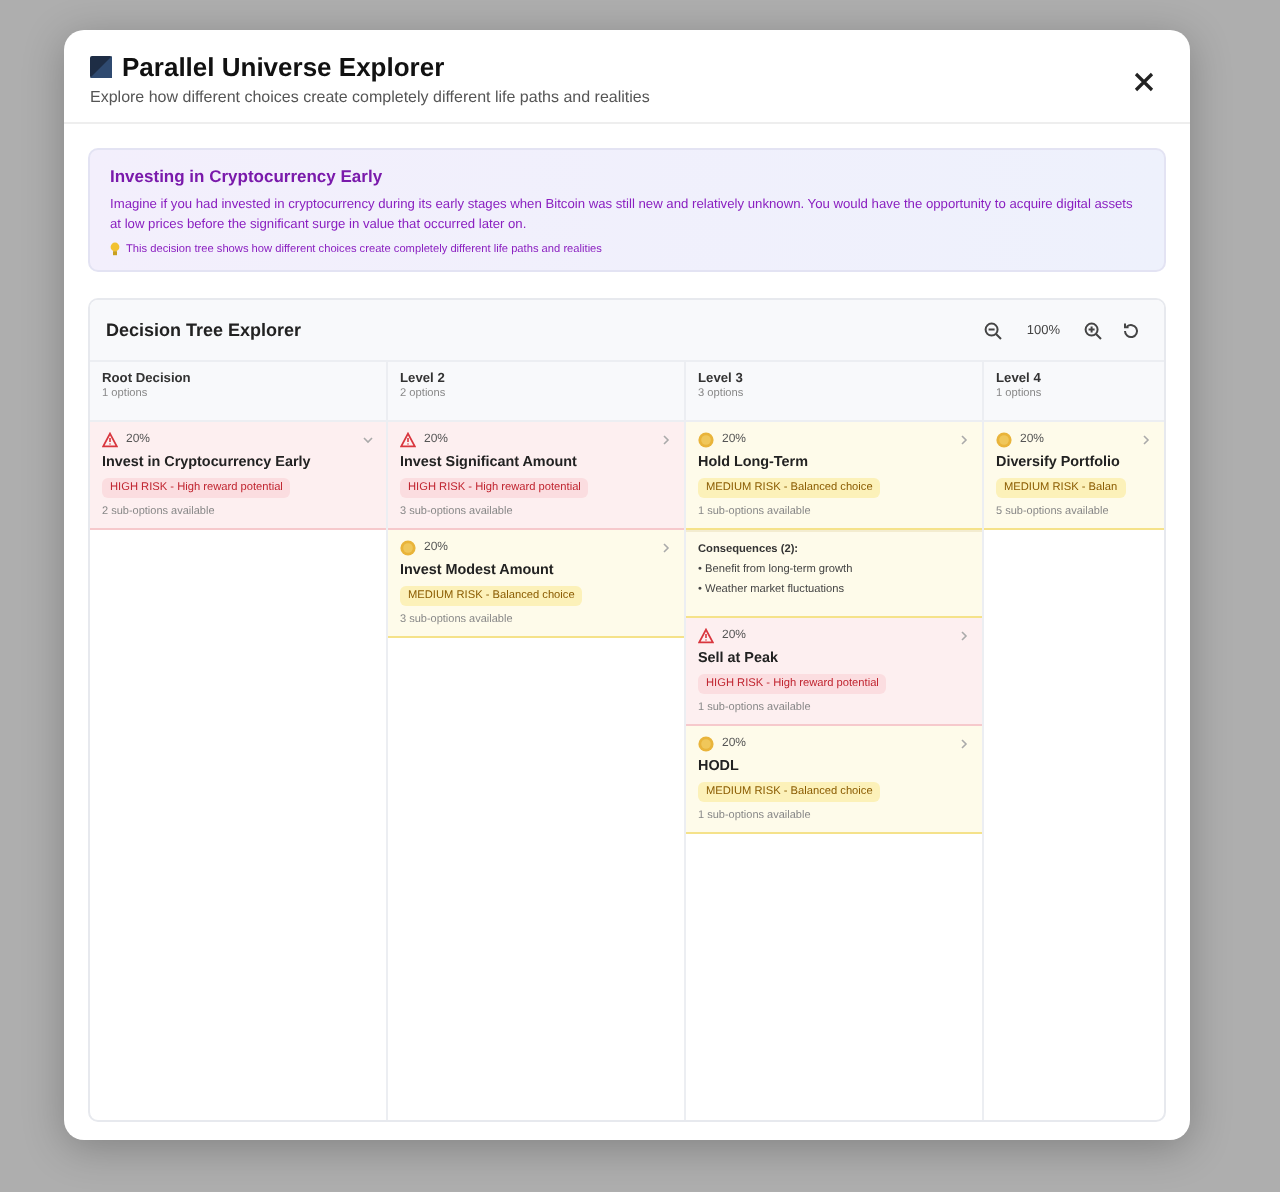 The height and width of the screenshot is (1192, 1280). I want to click on zoom-in-button, so click(1093, 330).